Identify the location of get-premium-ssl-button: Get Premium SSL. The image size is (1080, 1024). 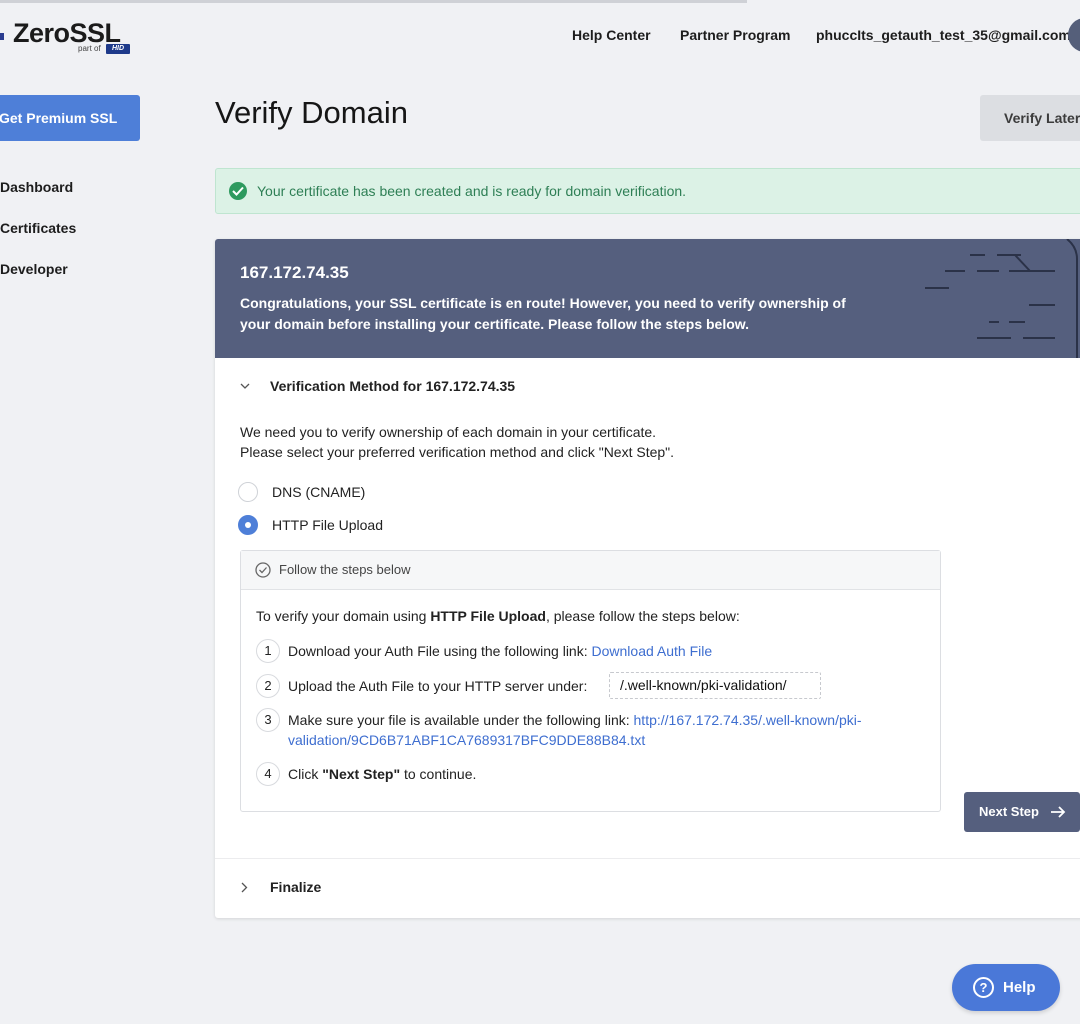
(70, 118).